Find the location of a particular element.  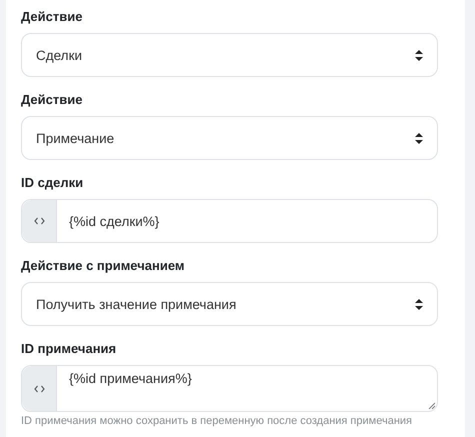

select-field: Примечание is located at coordinates (229, 138).